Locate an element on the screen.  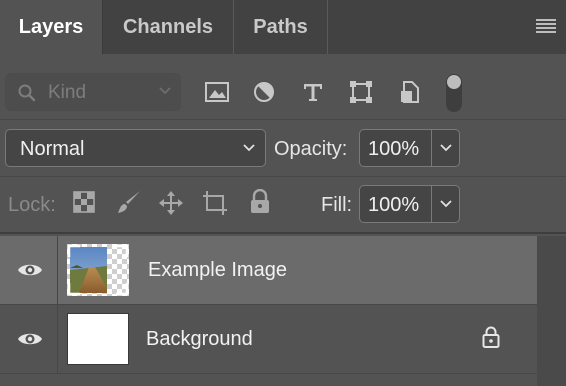
lock-all-icon is located at coordinates (260, 202).